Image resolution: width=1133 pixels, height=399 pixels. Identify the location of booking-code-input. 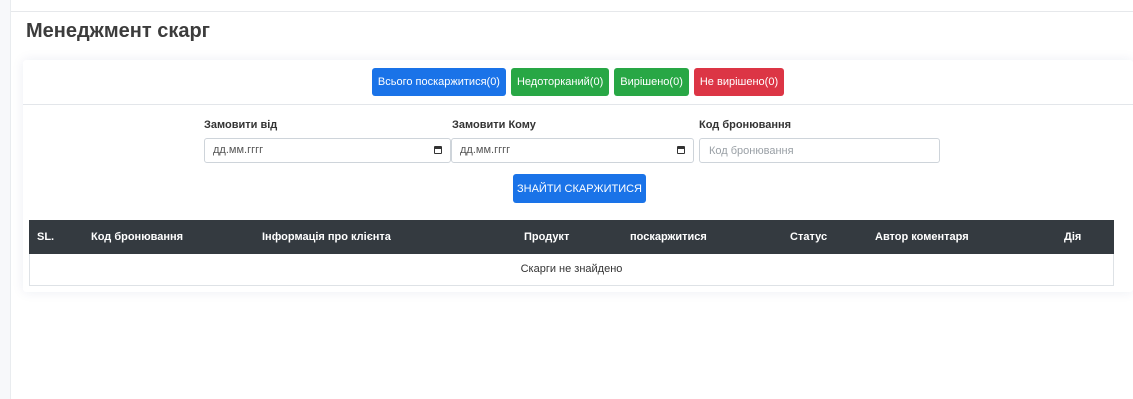
(819, 150).